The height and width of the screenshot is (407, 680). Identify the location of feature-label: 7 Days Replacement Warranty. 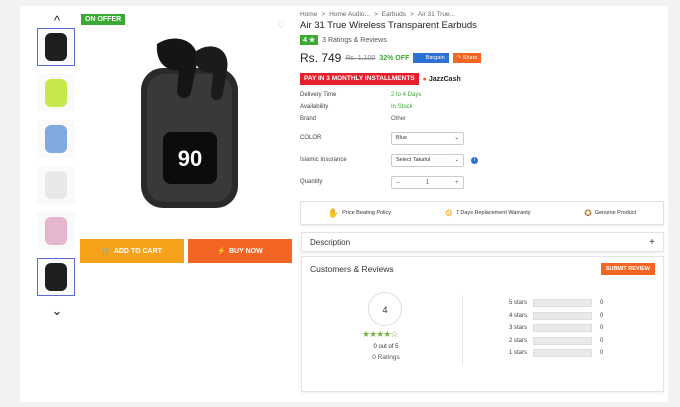
(493, 213).